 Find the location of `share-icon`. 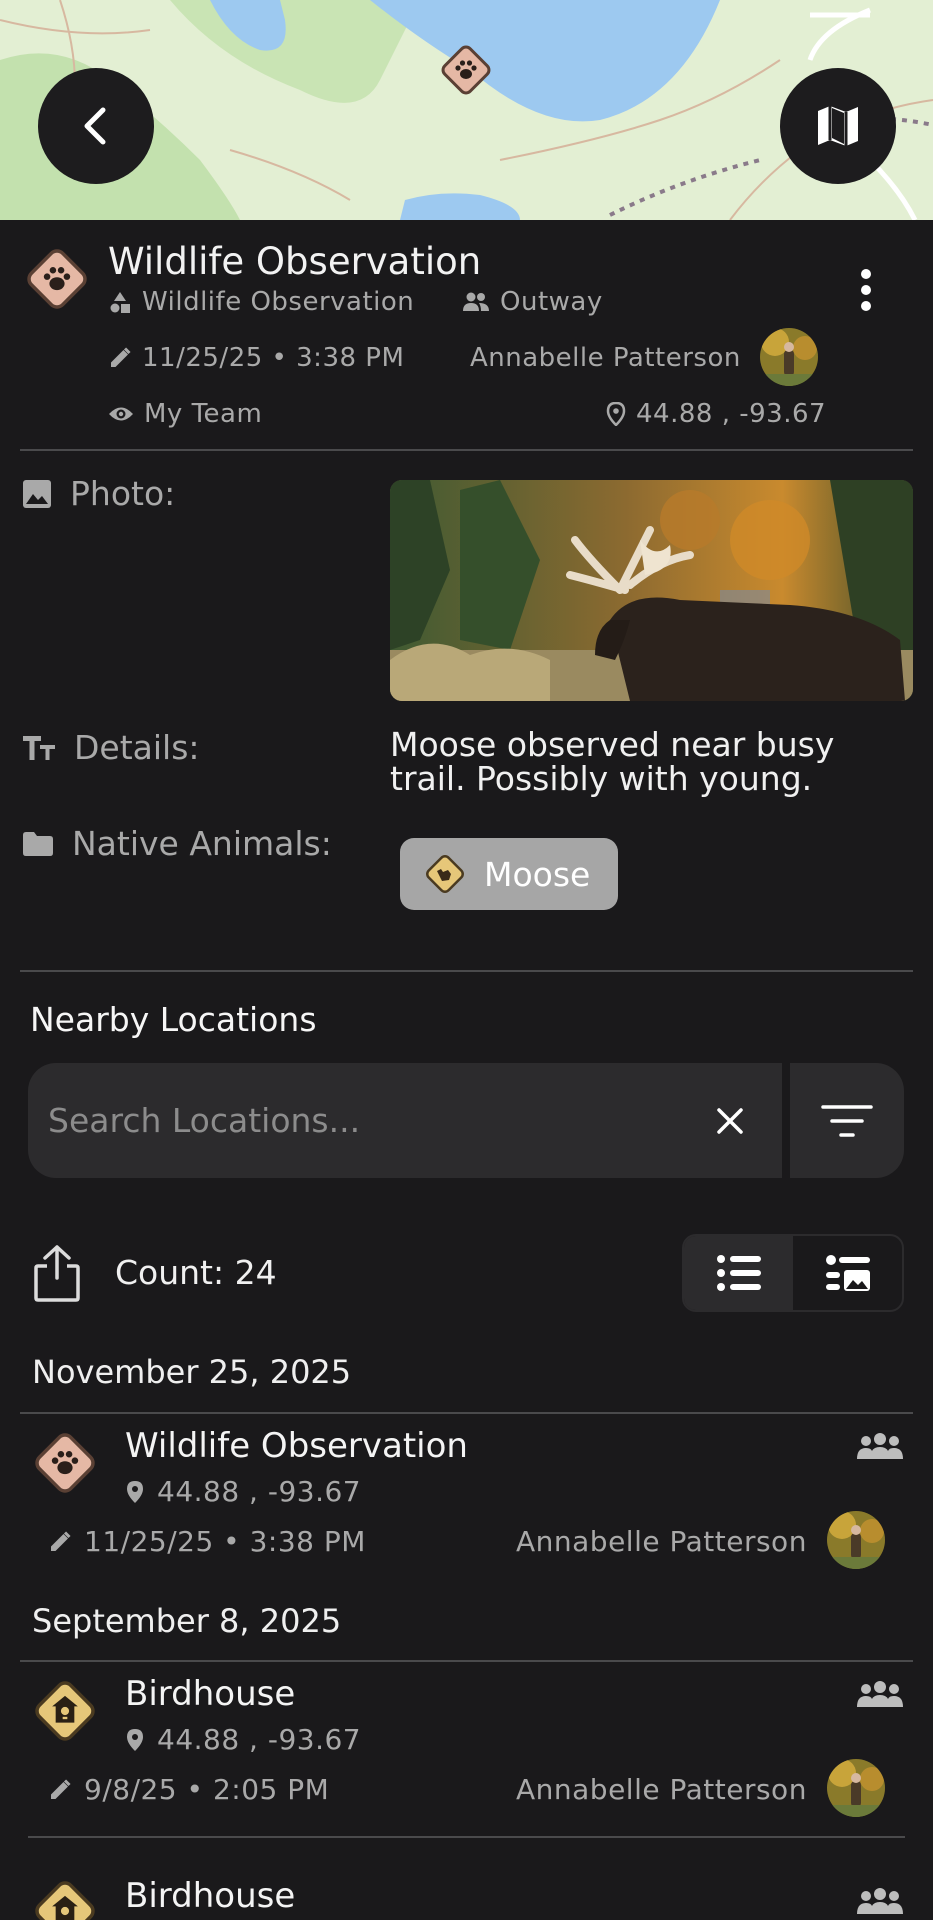

share-icon is located at coordinates (57, 1273).